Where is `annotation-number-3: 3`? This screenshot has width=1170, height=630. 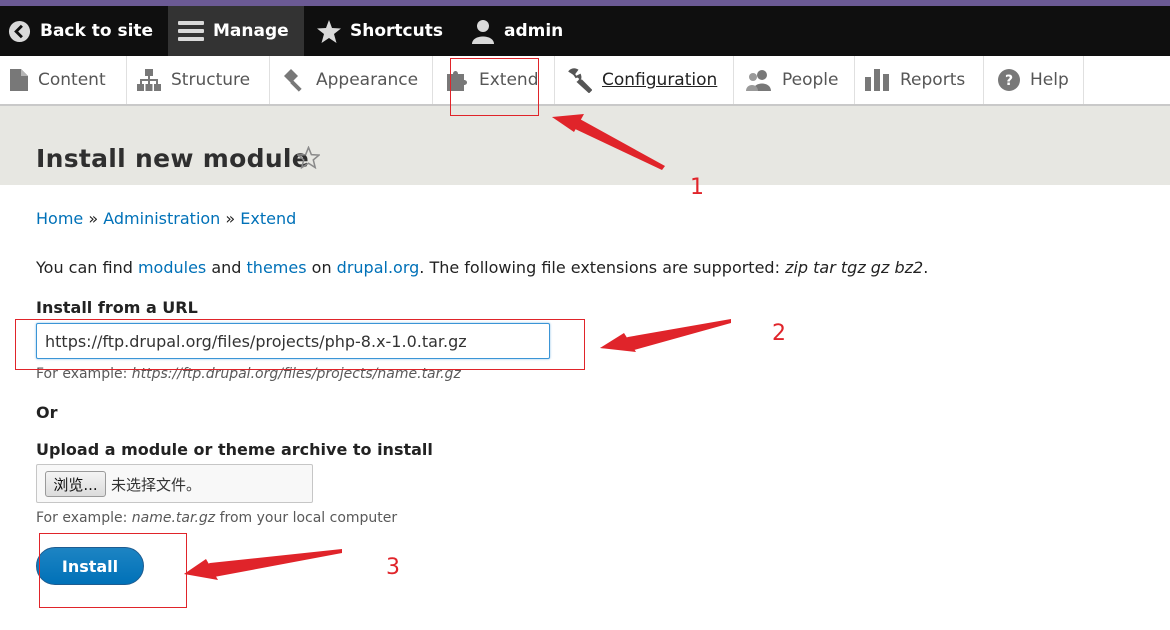 annotation-number-3: 3 is located at coordinates (393, 567).